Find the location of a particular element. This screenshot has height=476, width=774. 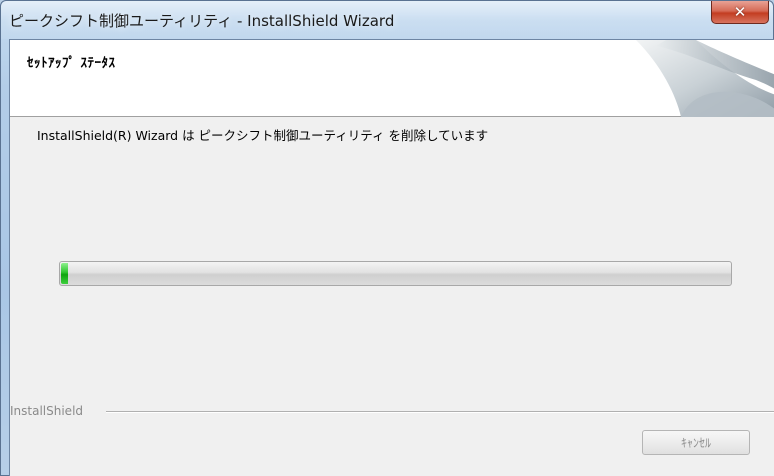

close-button: ✕ is located at coordinates (740, 12).